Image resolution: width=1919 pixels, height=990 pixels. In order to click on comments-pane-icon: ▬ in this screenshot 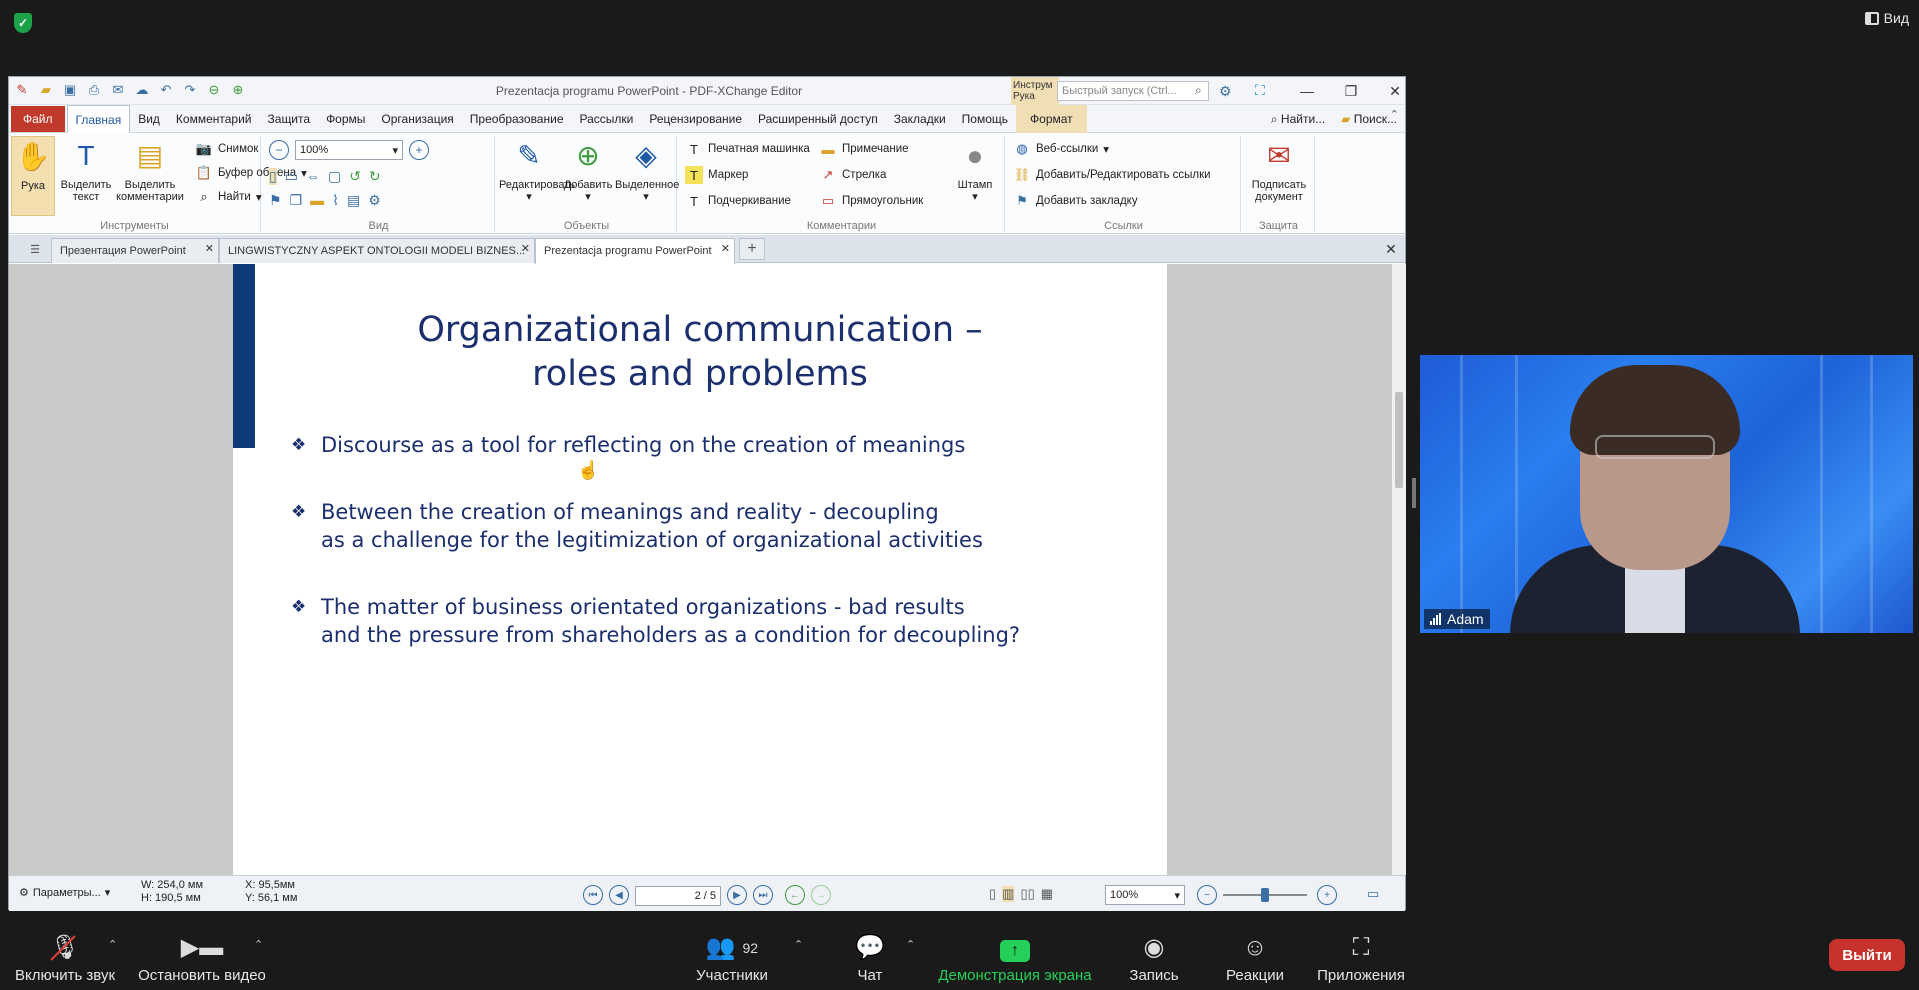, I will do `click(317, 200)`.